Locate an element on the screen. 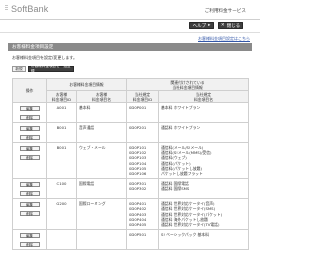 The width and height of the screenshot is (320, 259). header-operation: 操作 is located at coordinates (29, 90).